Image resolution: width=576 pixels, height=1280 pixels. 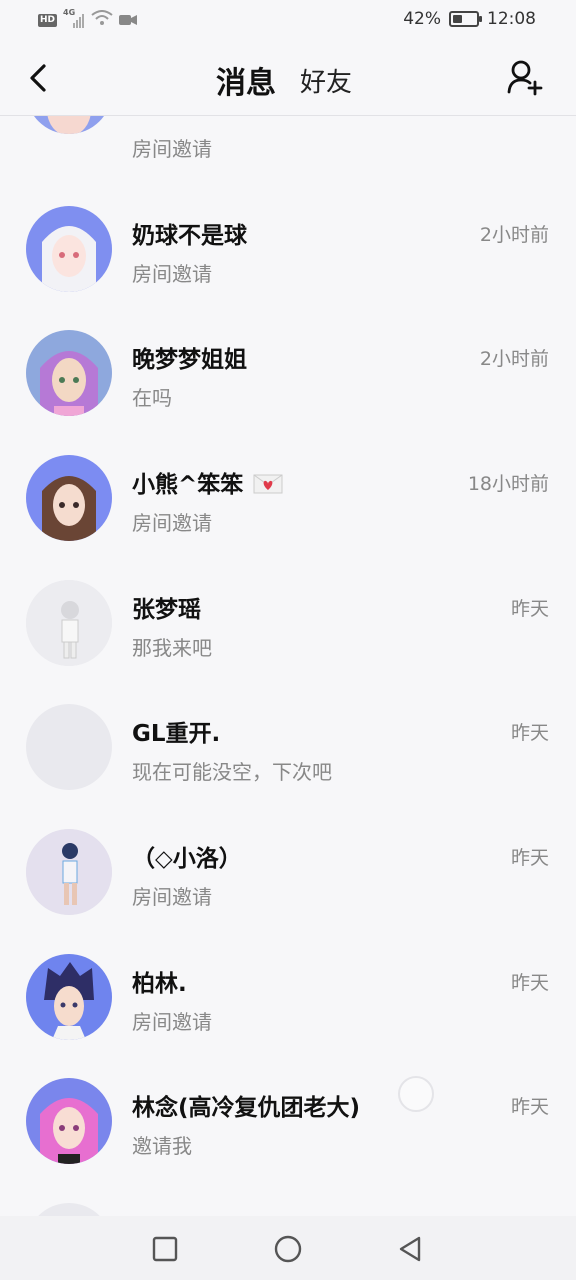 What do you see at coordinates (69, 12) in the screenshot?
I see `network-type: 4G` at bounding box center [69, 12].